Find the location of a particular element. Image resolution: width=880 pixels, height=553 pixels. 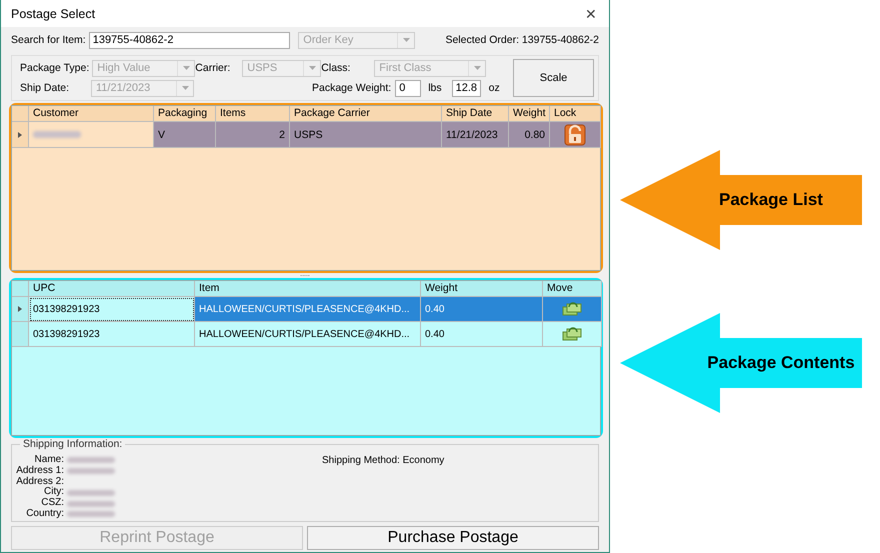

panel-title: Shipping Information: is located at coordinates (73, 444).